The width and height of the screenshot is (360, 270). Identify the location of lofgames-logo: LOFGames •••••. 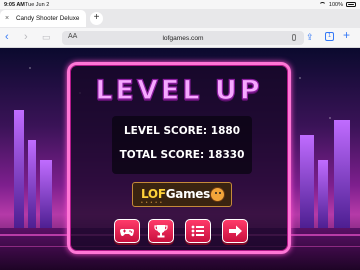
(182, 194).